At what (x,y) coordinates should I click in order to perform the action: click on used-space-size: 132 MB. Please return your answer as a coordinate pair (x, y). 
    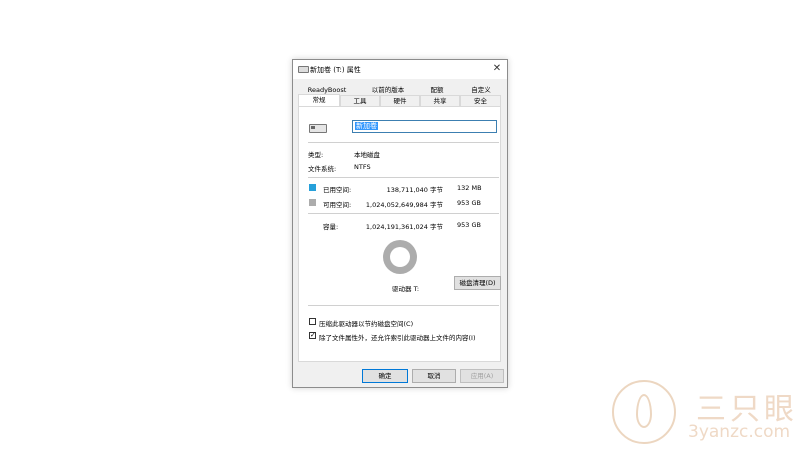
    Looking at the image, I should click on (469, 188).